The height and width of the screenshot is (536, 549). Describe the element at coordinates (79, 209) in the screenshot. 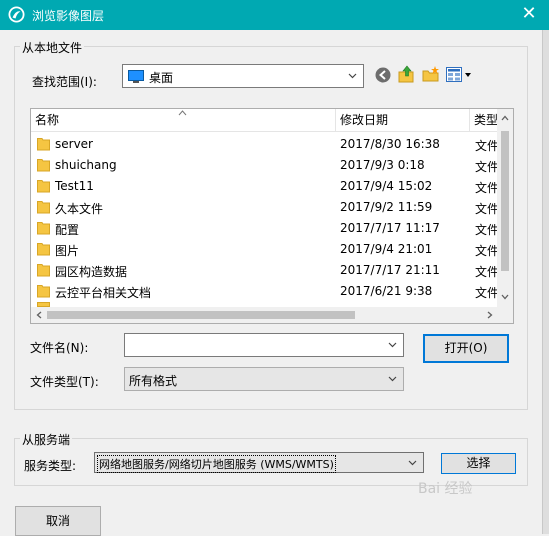

I see `file-name: 久本文件` at that location.